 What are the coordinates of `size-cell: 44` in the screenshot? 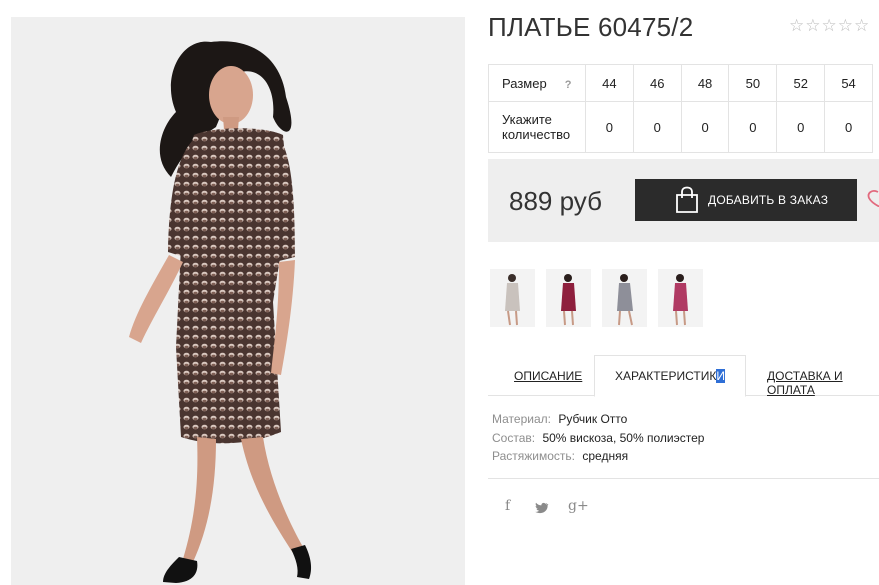 It's located at (609, 83).